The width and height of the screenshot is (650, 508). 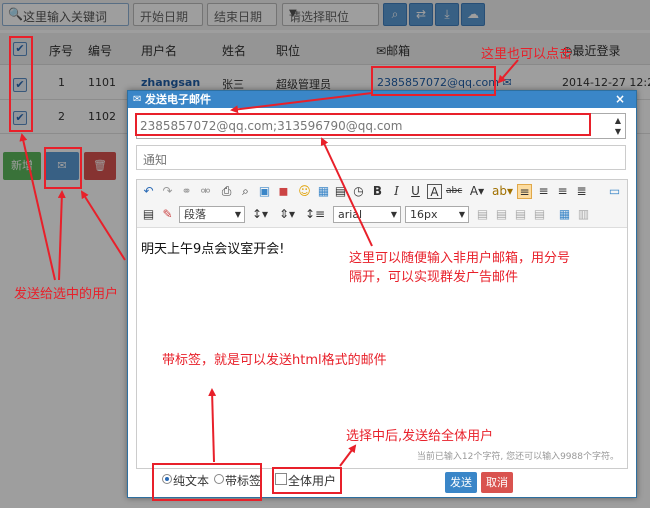 I want to click on scroll-arrows: ▲ ▼, so click(x=618, y=126).